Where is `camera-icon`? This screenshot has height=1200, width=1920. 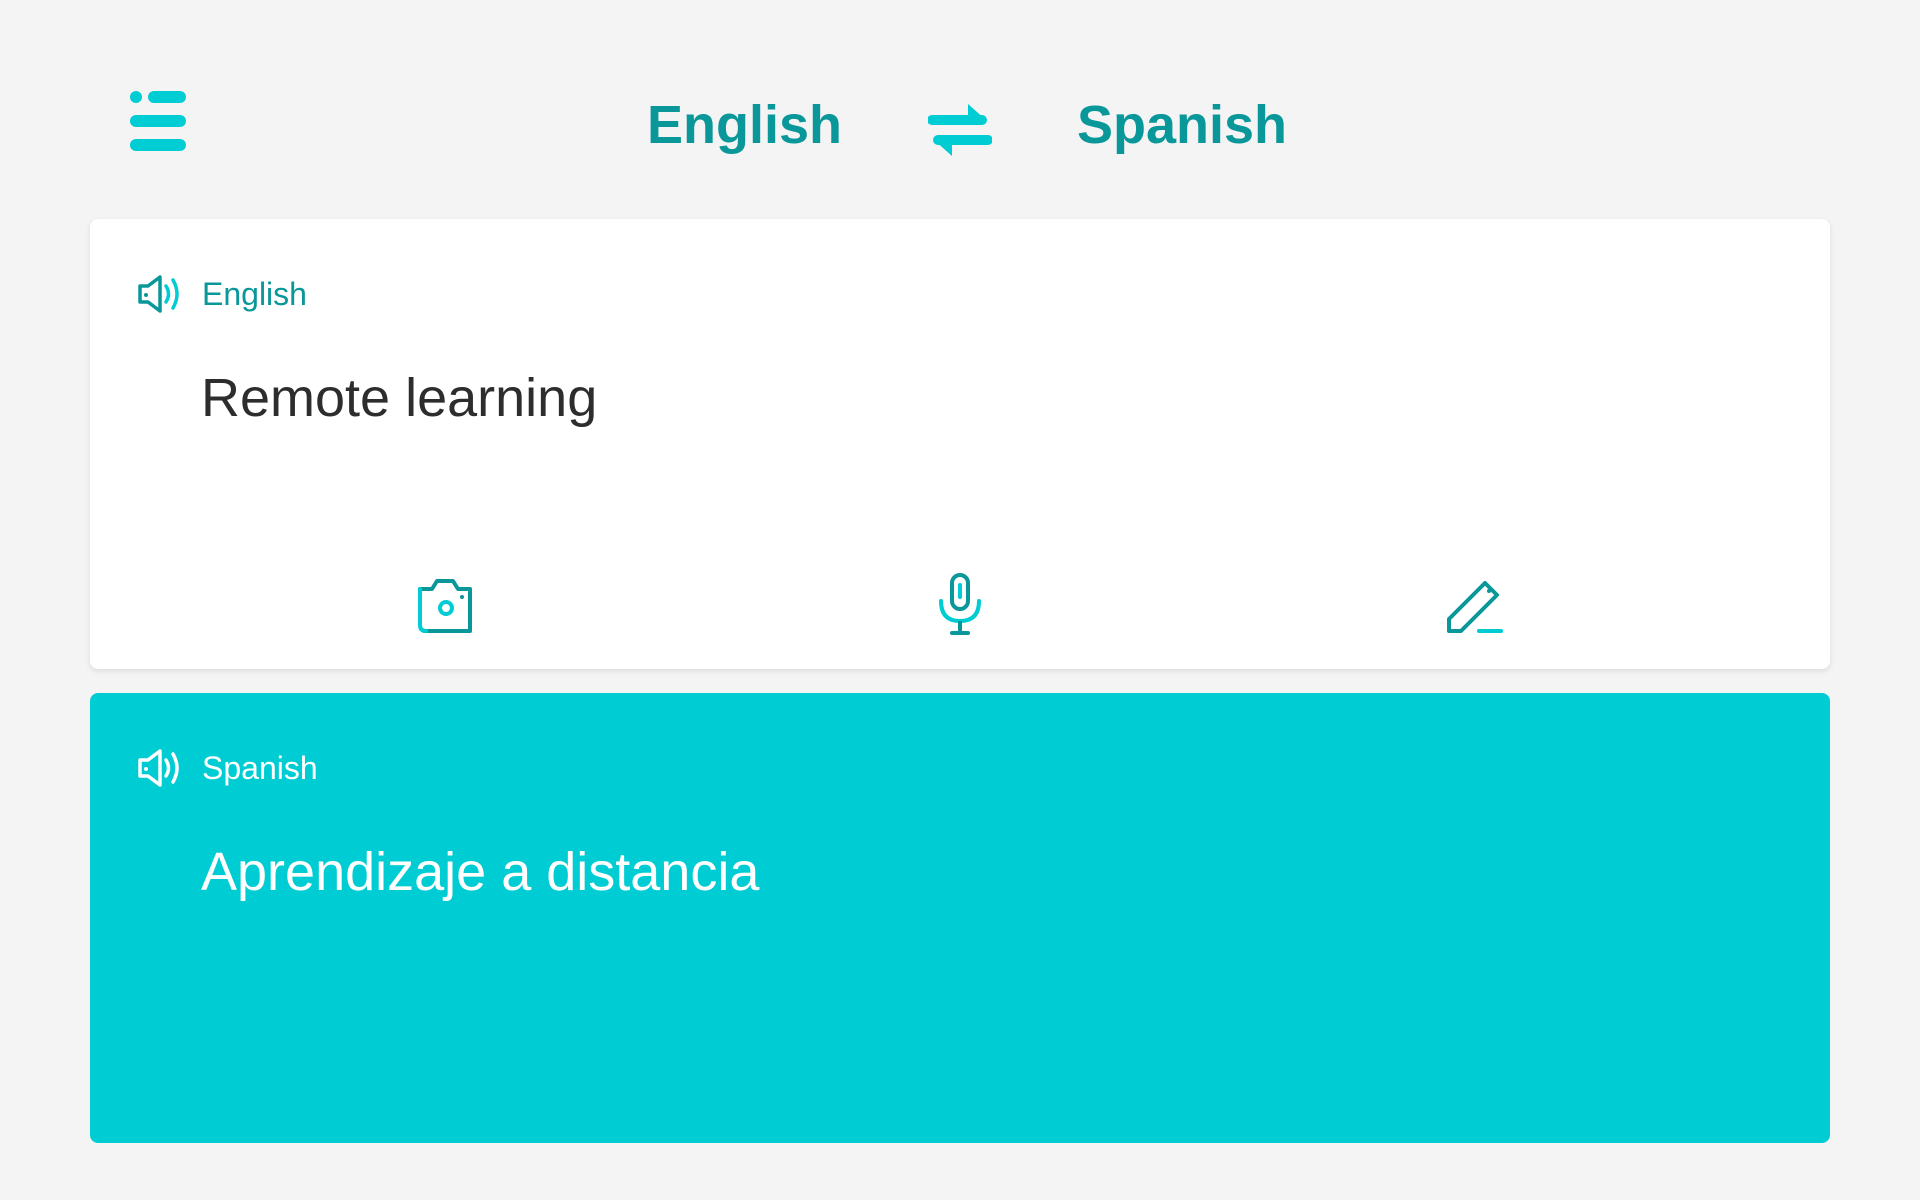
camera-icon is located at coordinates (445, 606).